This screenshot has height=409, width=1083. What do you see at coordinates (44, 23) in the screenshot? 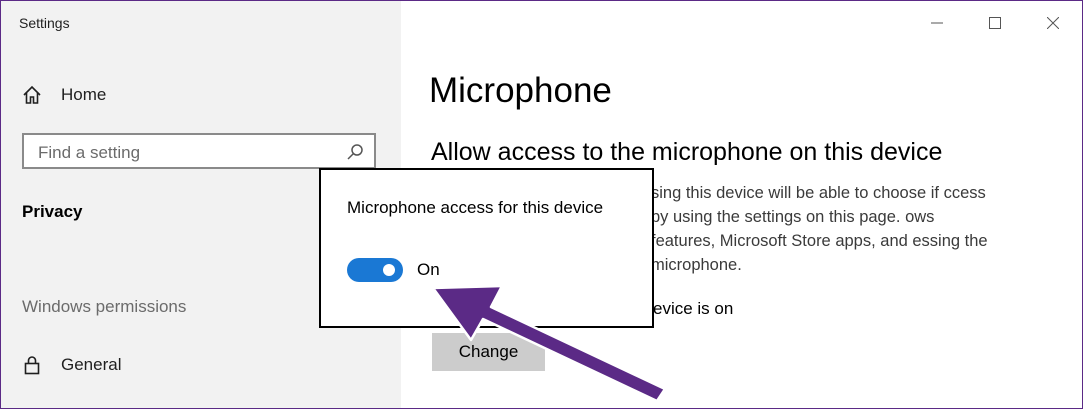
I see `app-title: Settings` at bounding box center [44, 23].